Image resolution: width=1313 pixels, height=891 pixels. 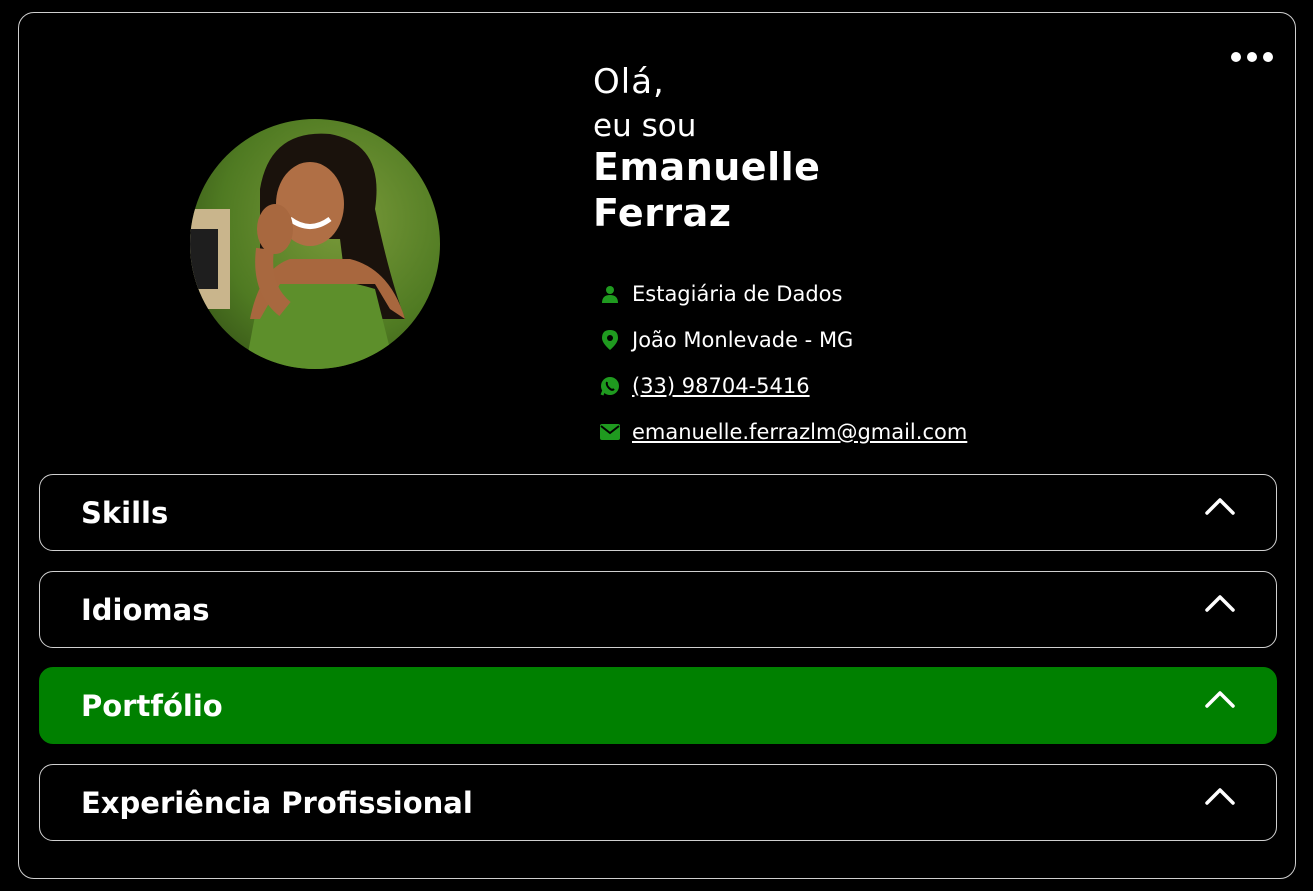 I want to click on user-icon, so click(x=610, y=294).